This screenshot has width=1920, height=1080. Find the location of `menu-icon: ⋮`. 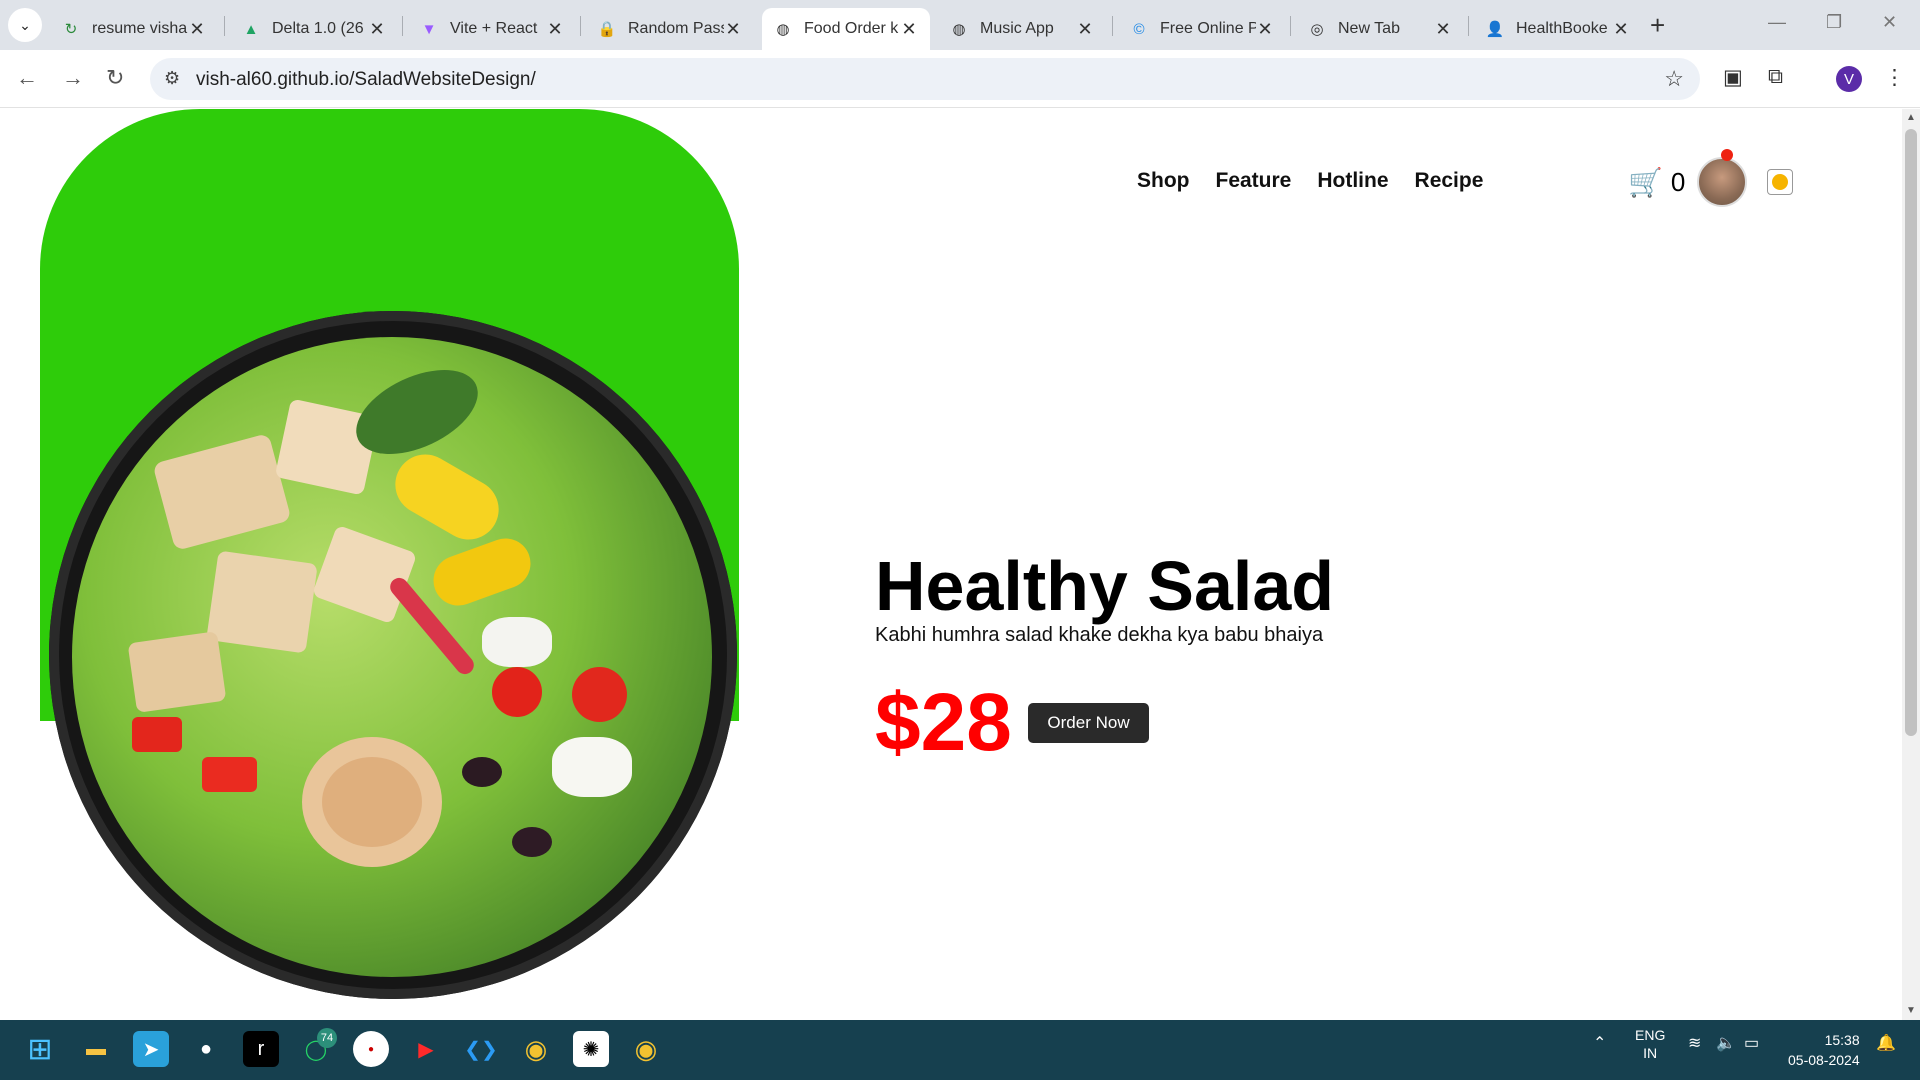

menu-icon: ⋮ is located at coordinates (1894, 77).